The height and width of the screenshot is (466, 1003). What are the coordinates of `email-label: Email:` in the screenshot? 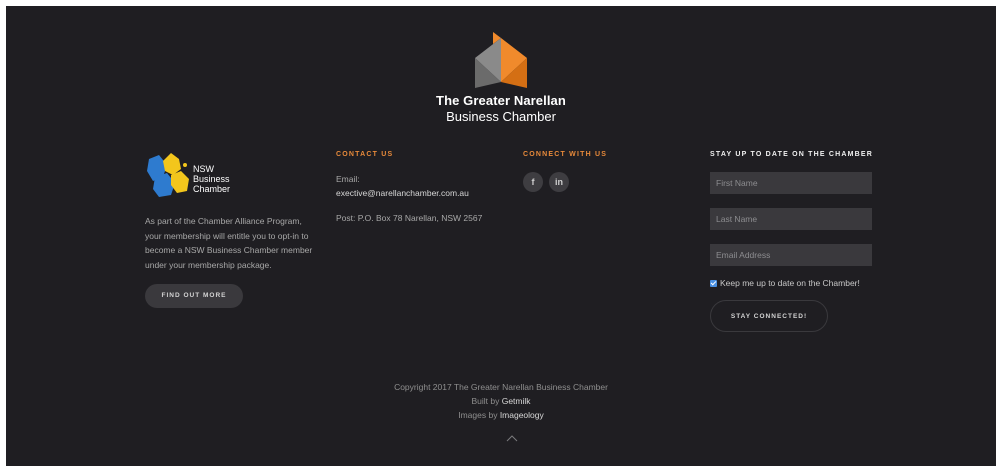 It's located at (348, 179).